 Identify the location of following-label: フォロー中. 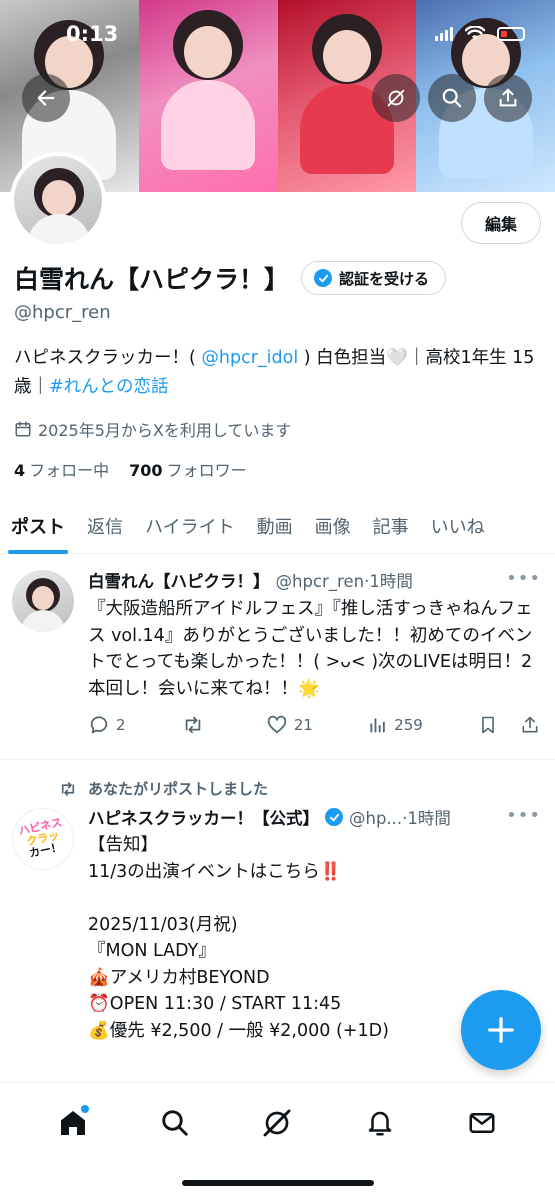
(69, 470).